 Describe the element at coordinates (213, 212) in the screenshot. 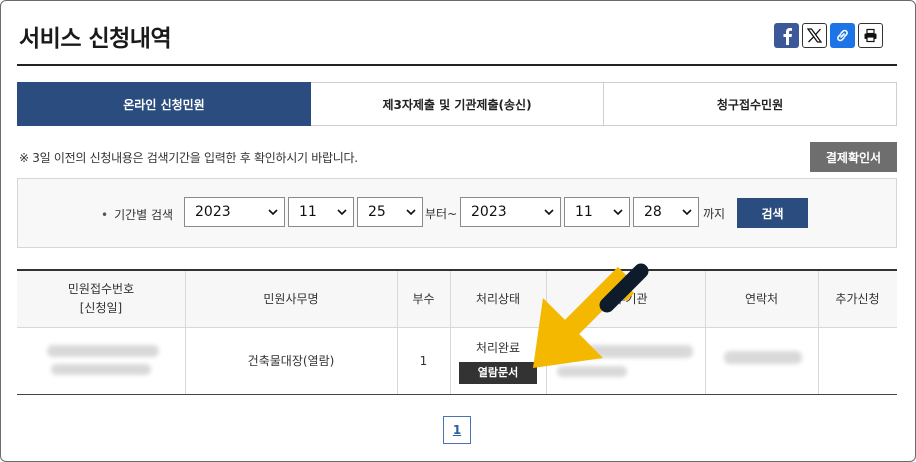

I see `from-year-value: 2023` at that location.